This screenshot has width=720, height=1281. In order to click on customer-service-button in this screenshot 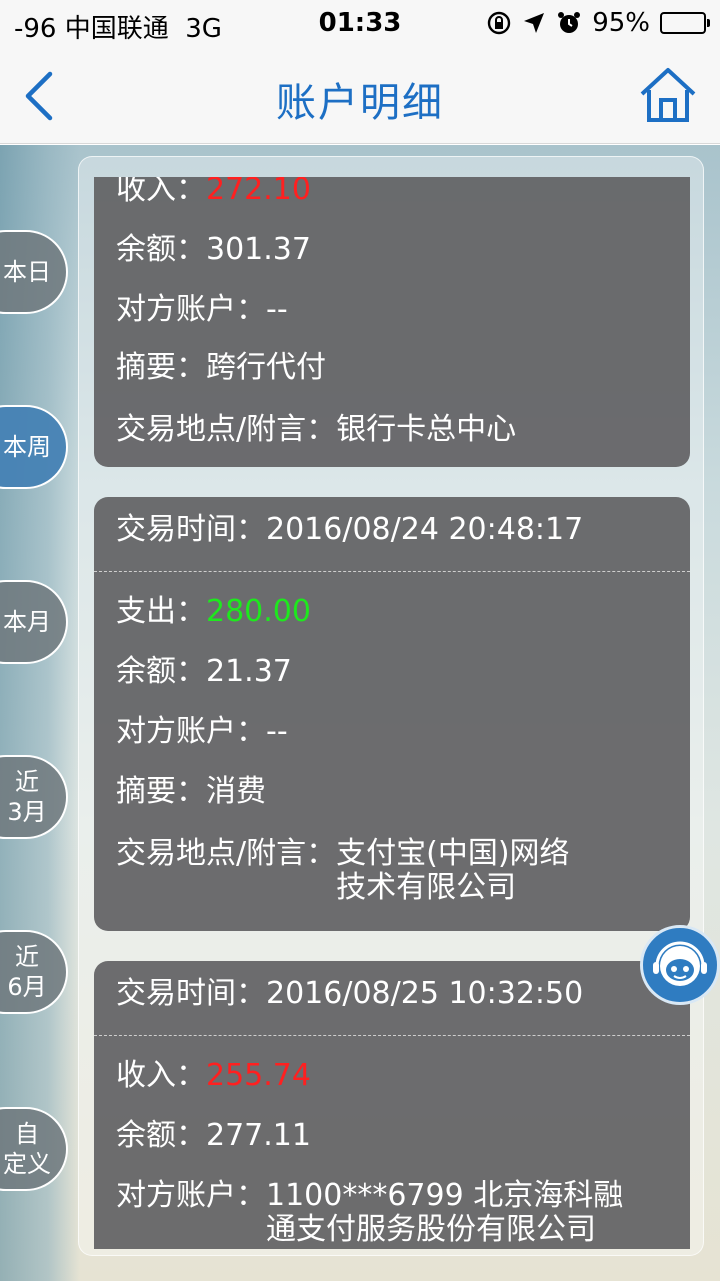, I will do `click(680, 965)`.